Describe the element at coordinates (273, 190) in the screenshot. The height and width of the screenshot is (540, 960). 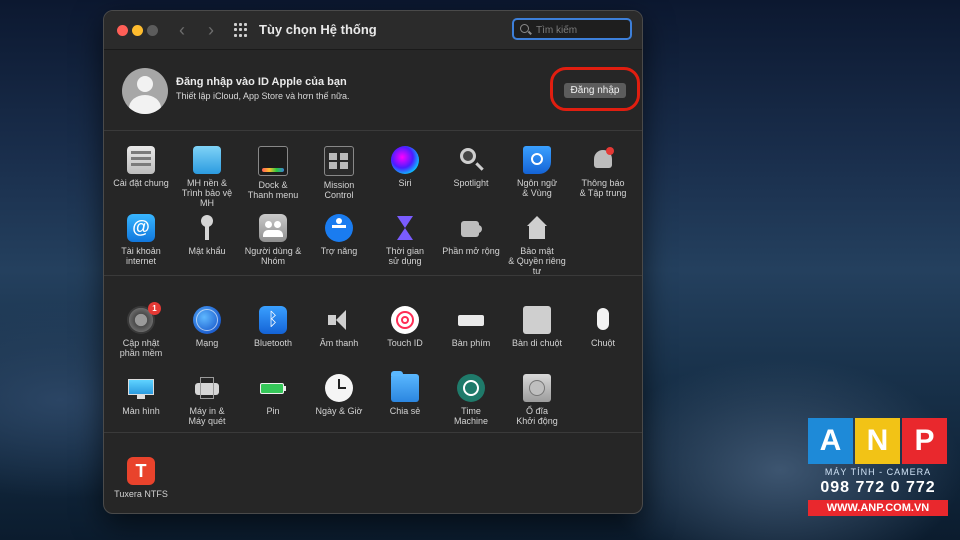
I see `pref-pane-label: Dock & Thanh menu` at that location.